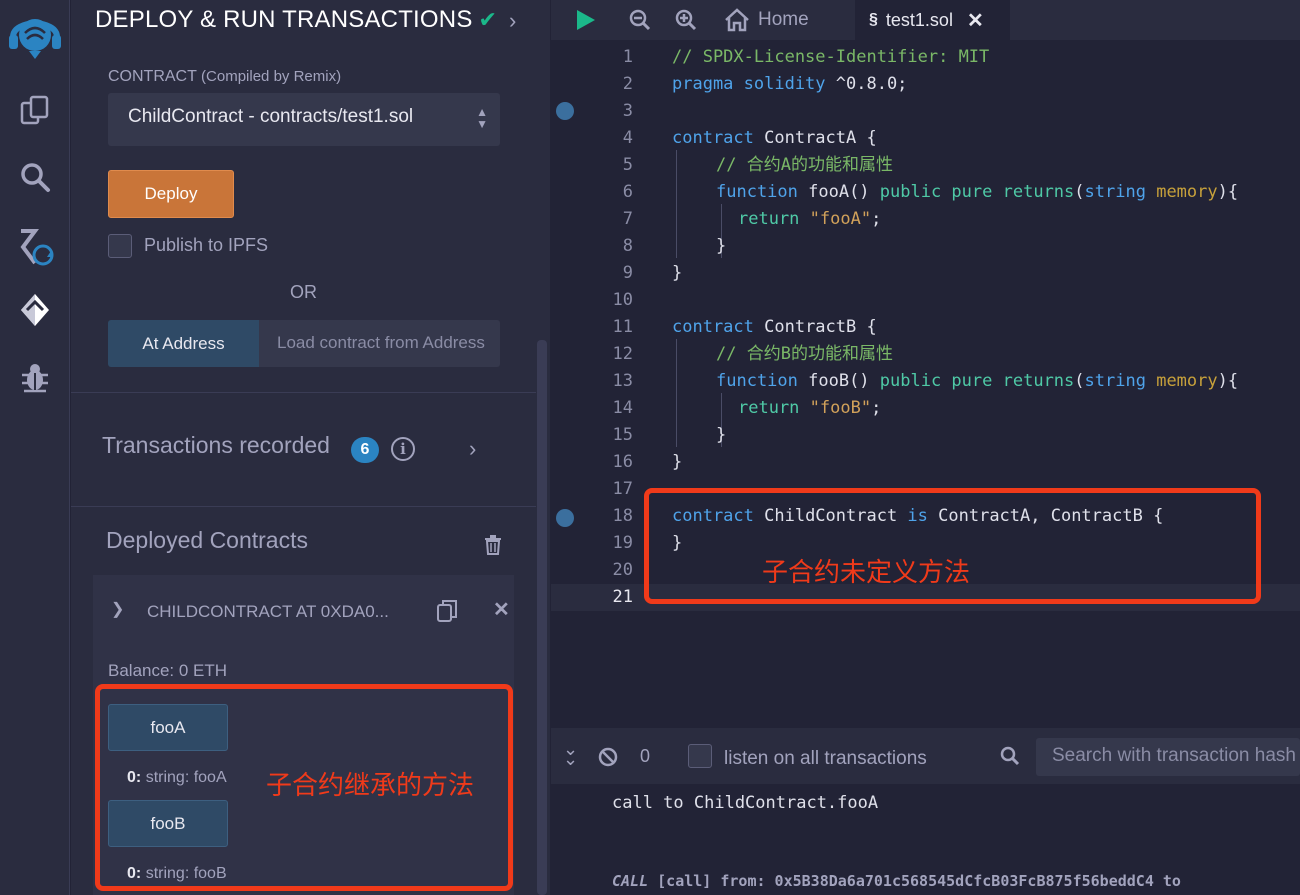 The image size is (1300, 895). Describe the element at coordinates (622, 381) in the screenshot. I see `line-number: 13` at that location.